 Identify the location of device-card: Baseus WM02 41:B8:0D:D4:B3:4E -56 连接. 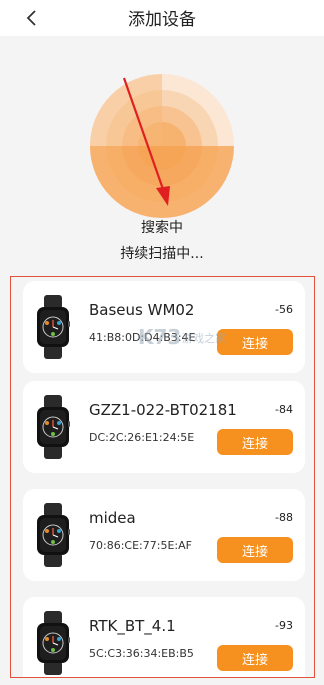
(164, 327).